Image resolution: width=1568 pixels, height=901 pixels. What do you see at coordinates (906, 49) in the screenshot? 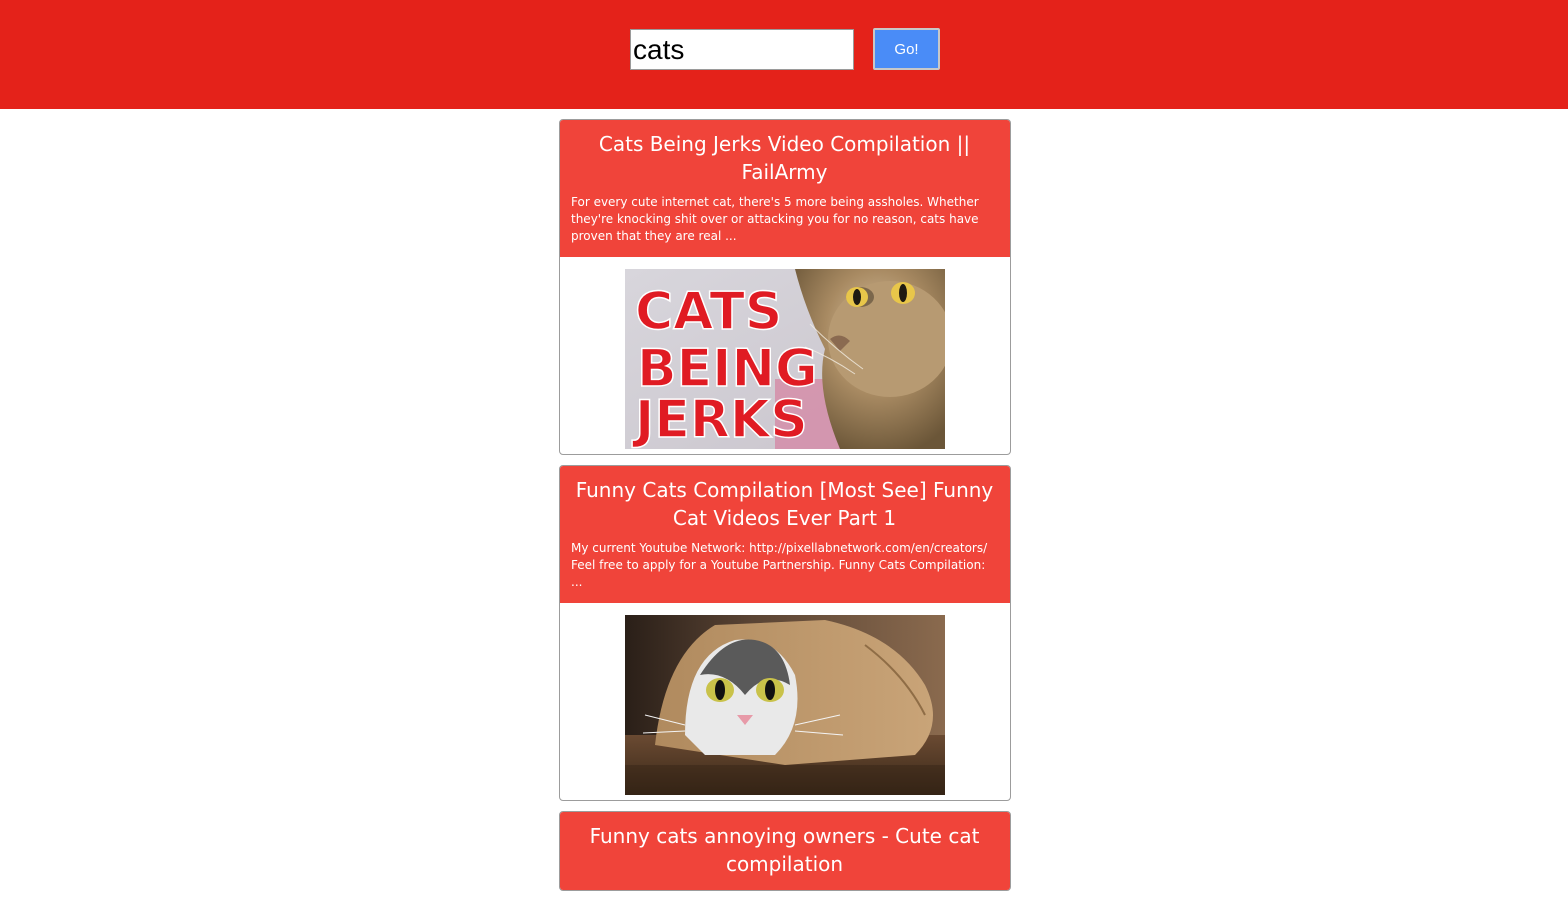
I see `go-button: Go!` at bounding box center [906, 49].